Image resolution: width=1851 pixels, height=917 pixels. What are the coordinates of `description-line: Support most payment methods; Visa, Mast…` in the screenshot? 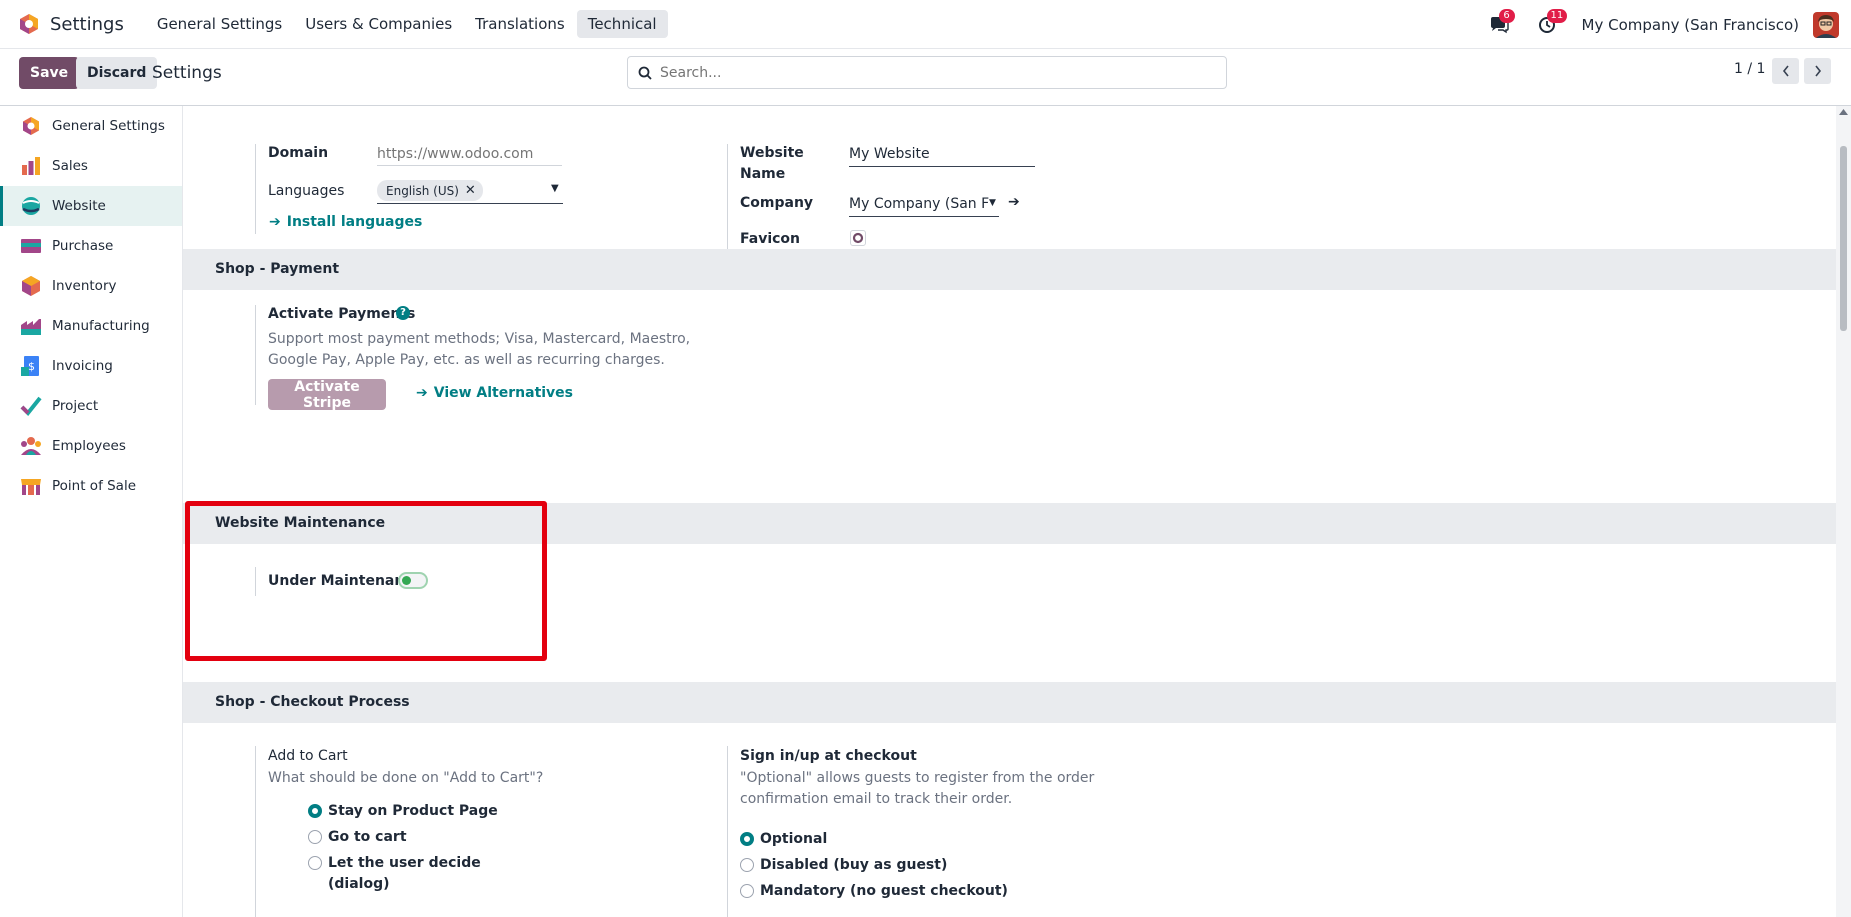 It's located at (479, 339).